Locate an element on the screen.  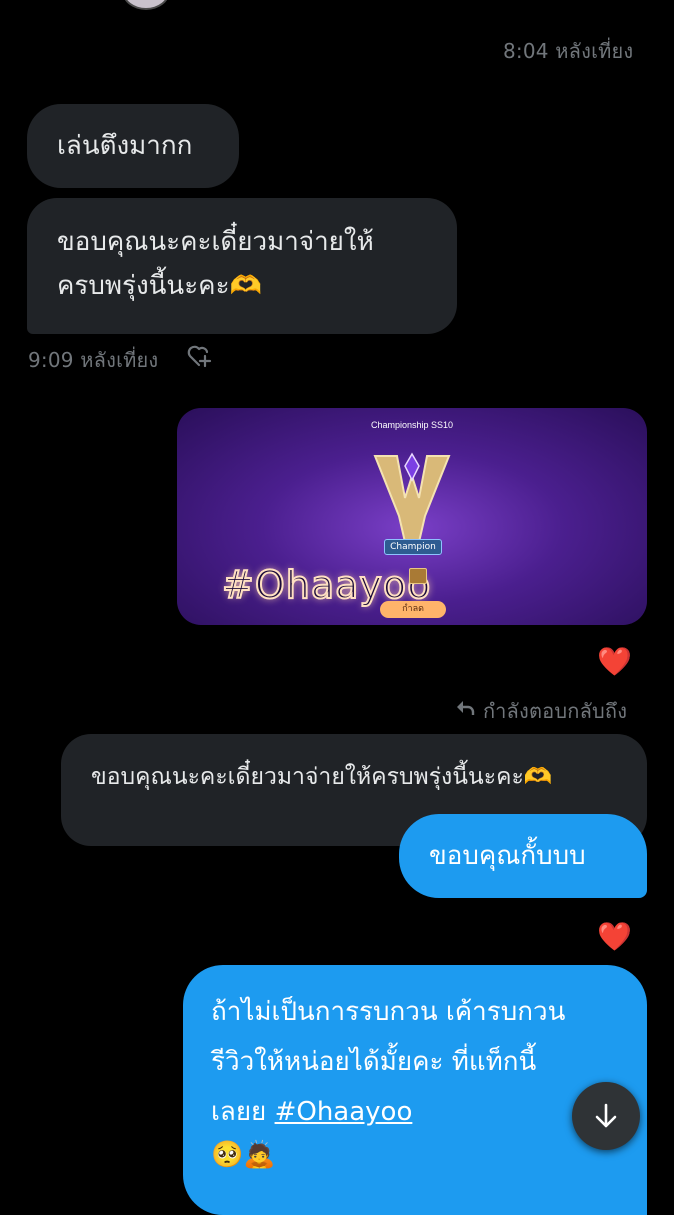
timestamp-incoming: 9:09 หลังเที่ยง is located at coordinates (93, 360).